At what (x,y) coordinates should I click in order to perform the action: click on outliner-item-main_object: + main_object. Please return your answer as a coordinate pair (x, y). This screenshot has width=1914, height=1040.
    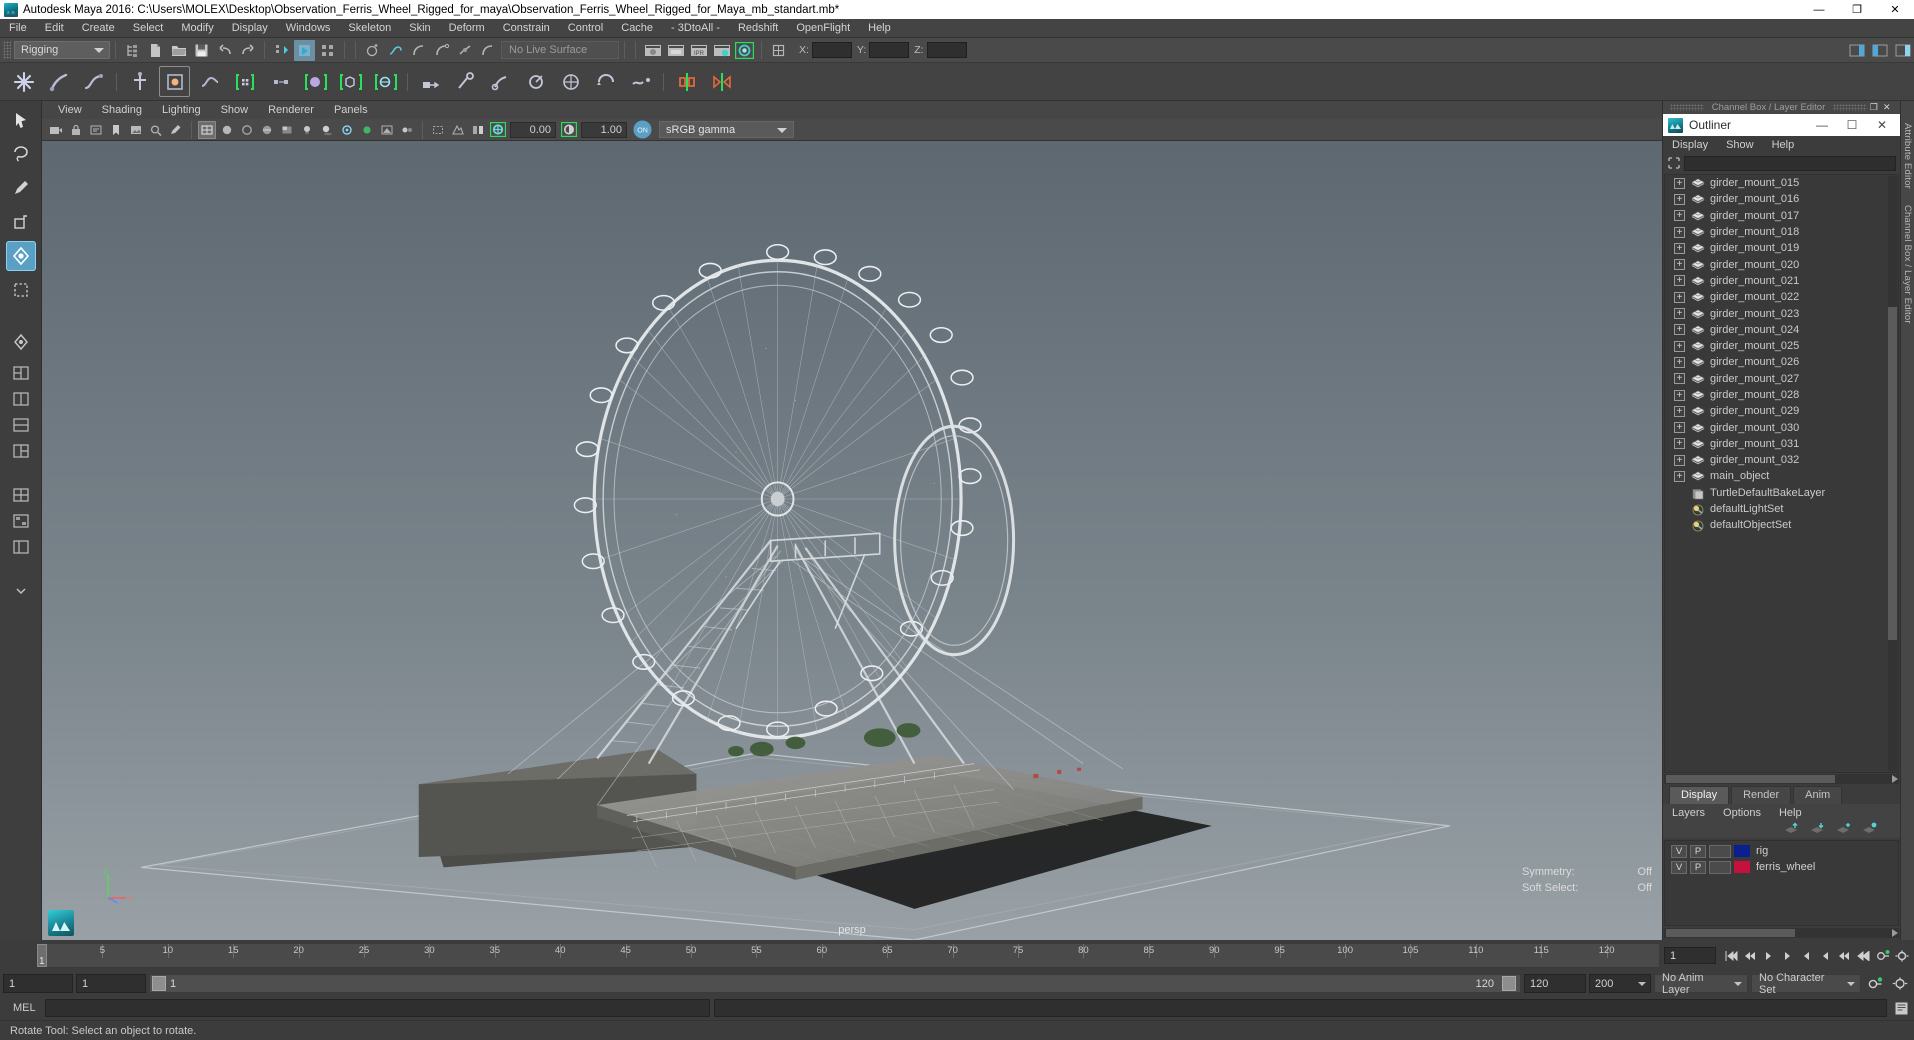
    Looking at the image, I should click on (1781, 476).